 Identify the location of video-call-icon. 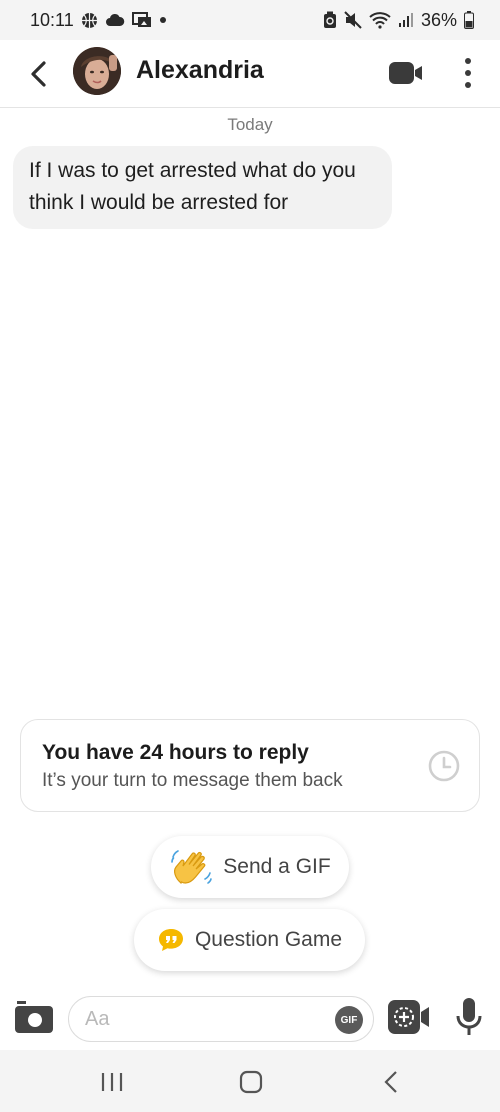
(405, 73).